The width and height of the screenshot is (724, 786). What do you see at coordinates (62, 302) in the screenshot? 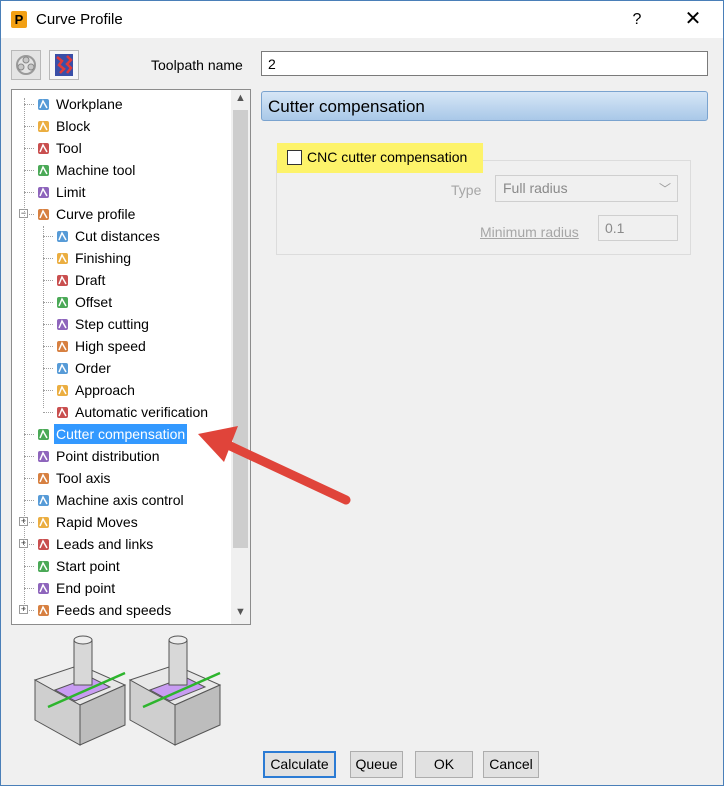
I see `offset-icon` at bounding box center [62, 302].